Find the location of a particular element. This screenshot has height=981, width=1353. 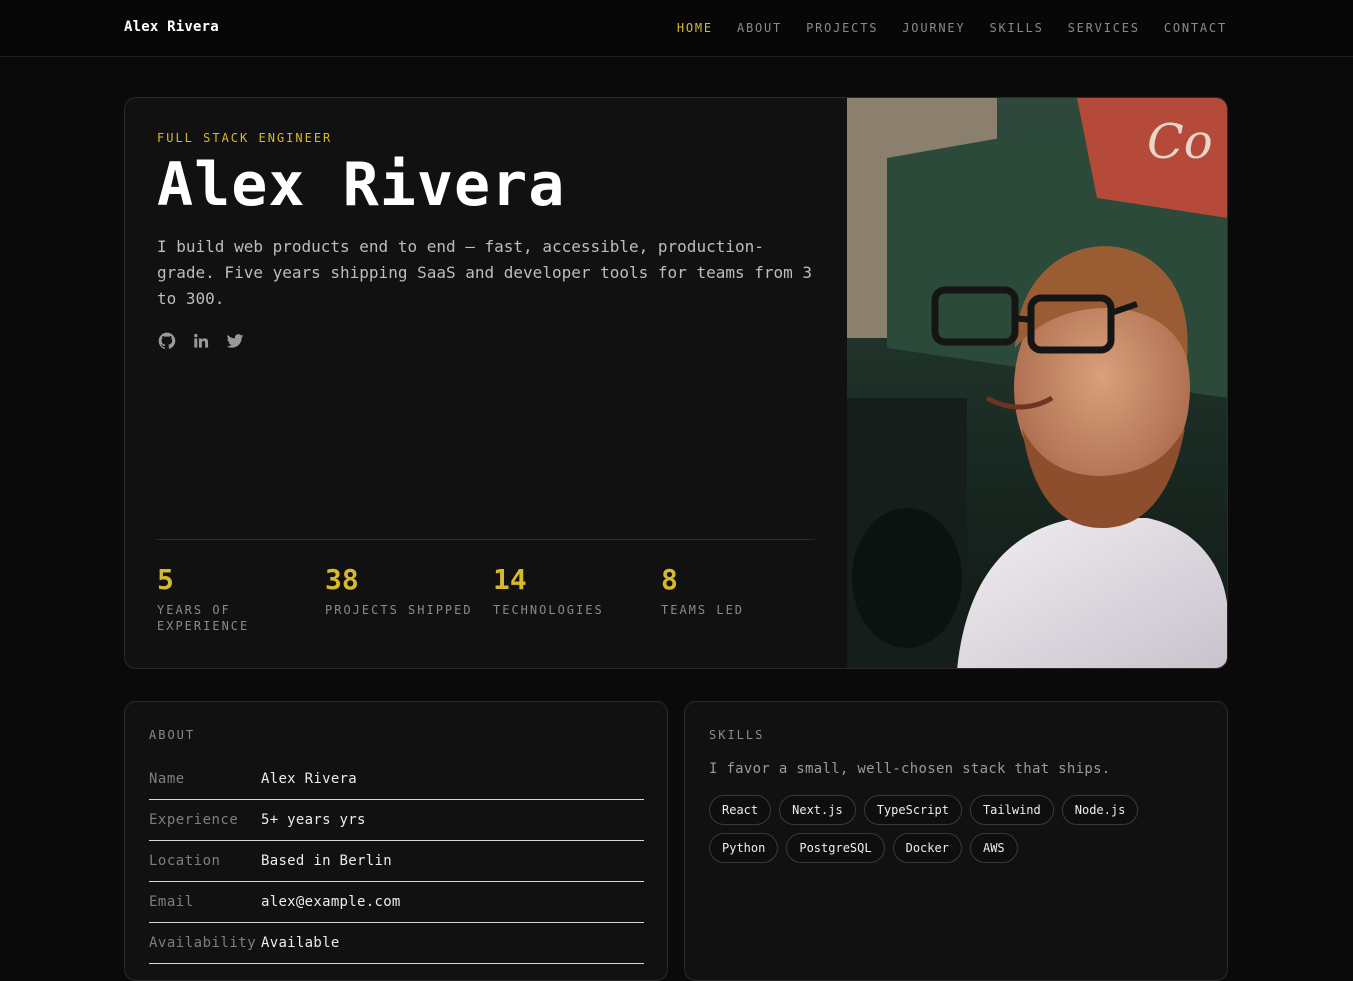

info-label: Experience is located at coordinates (194, 820).